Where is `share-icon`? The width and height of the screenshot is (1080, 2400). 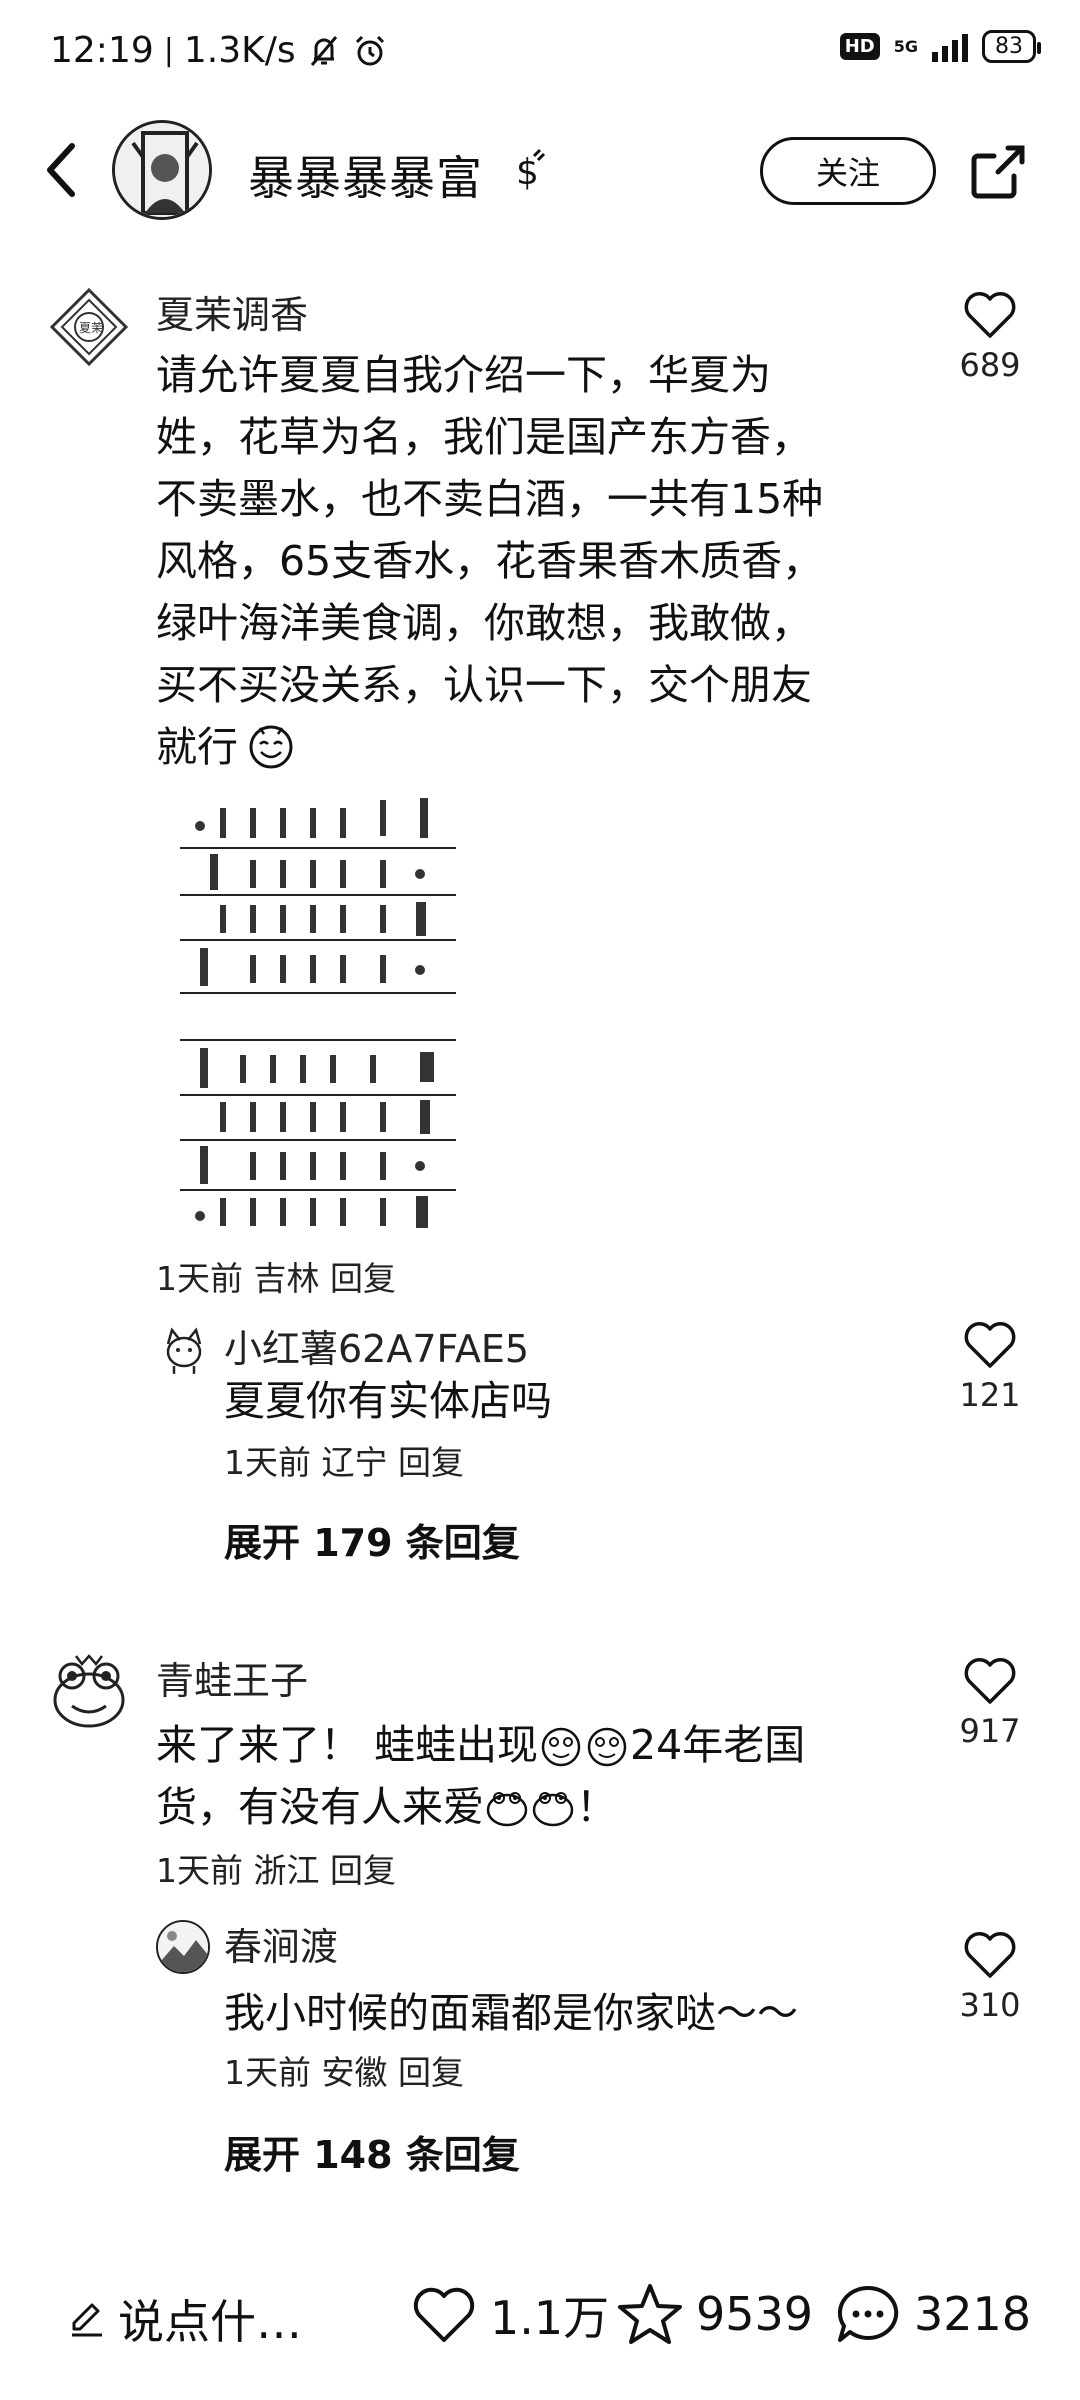 share-icon is located at coordinates (998, 172).